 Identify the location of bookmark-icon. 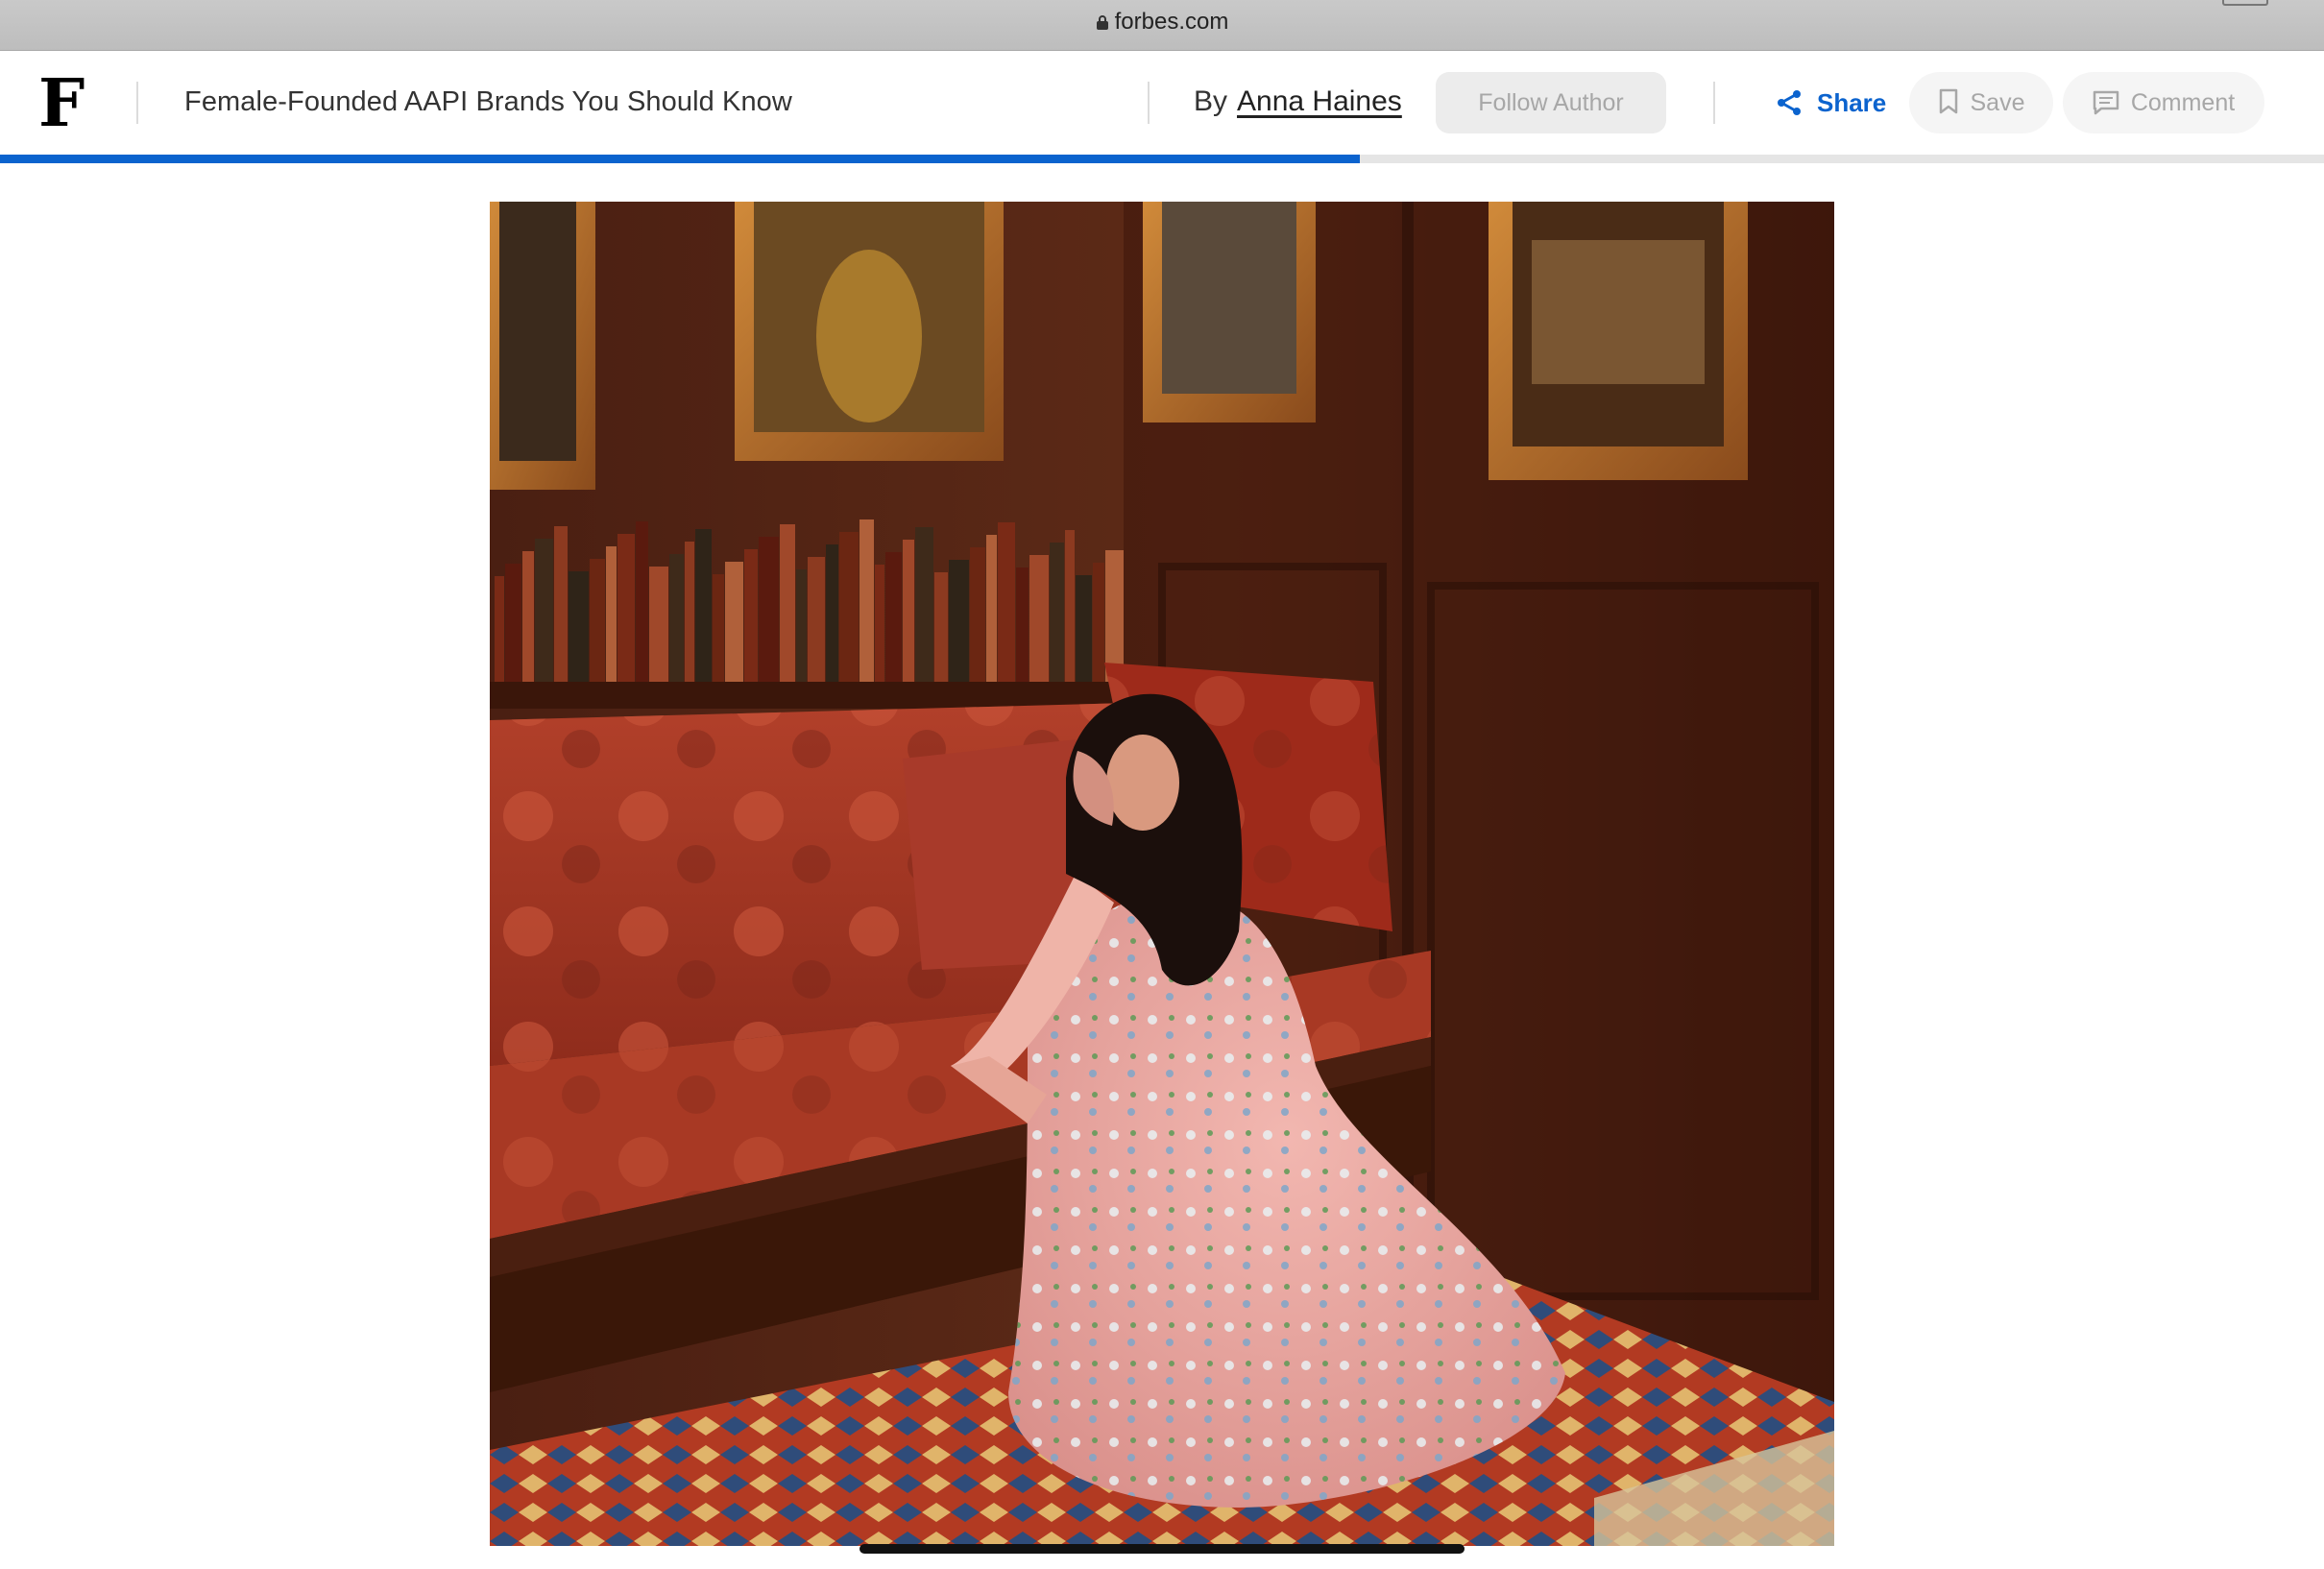
(1948, 101).